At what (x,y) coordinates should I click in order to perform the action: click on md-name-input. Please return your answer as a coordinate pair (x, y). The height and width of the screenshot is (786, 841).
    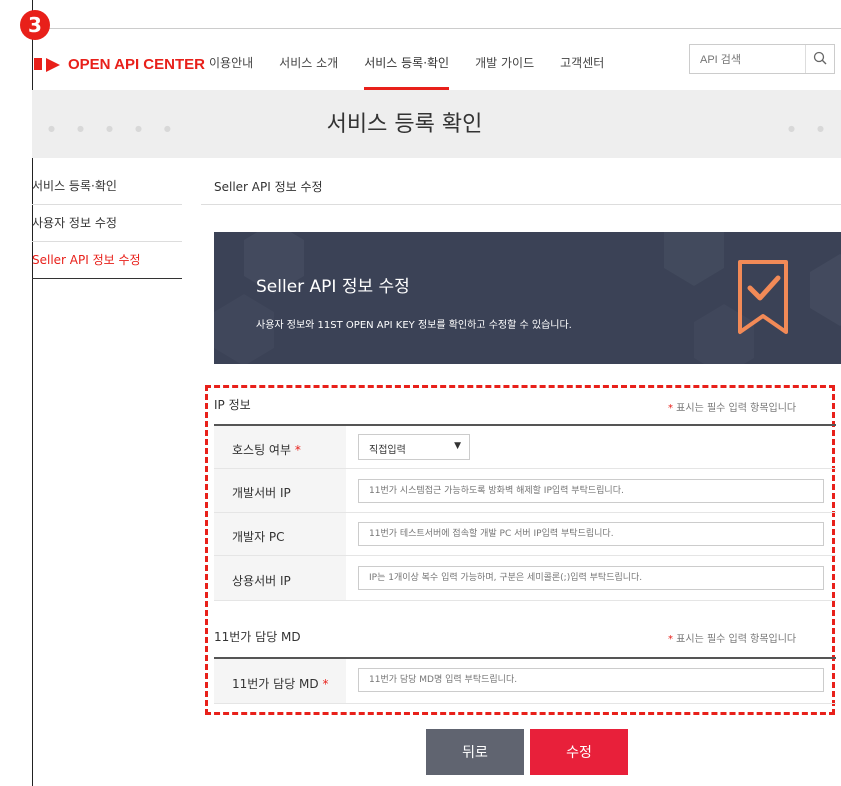
    Looking at the image, I should click on (591, 680).